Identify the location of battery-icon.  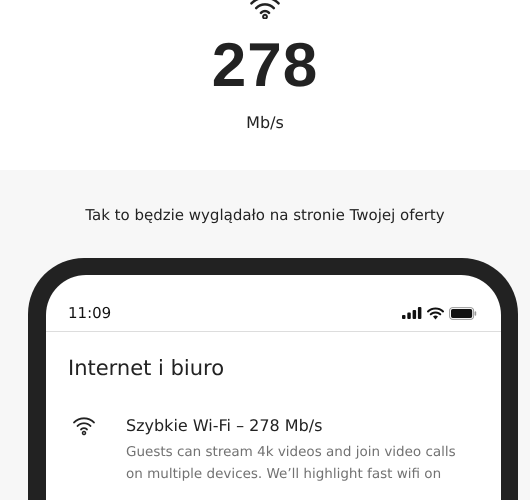
(463, 313).